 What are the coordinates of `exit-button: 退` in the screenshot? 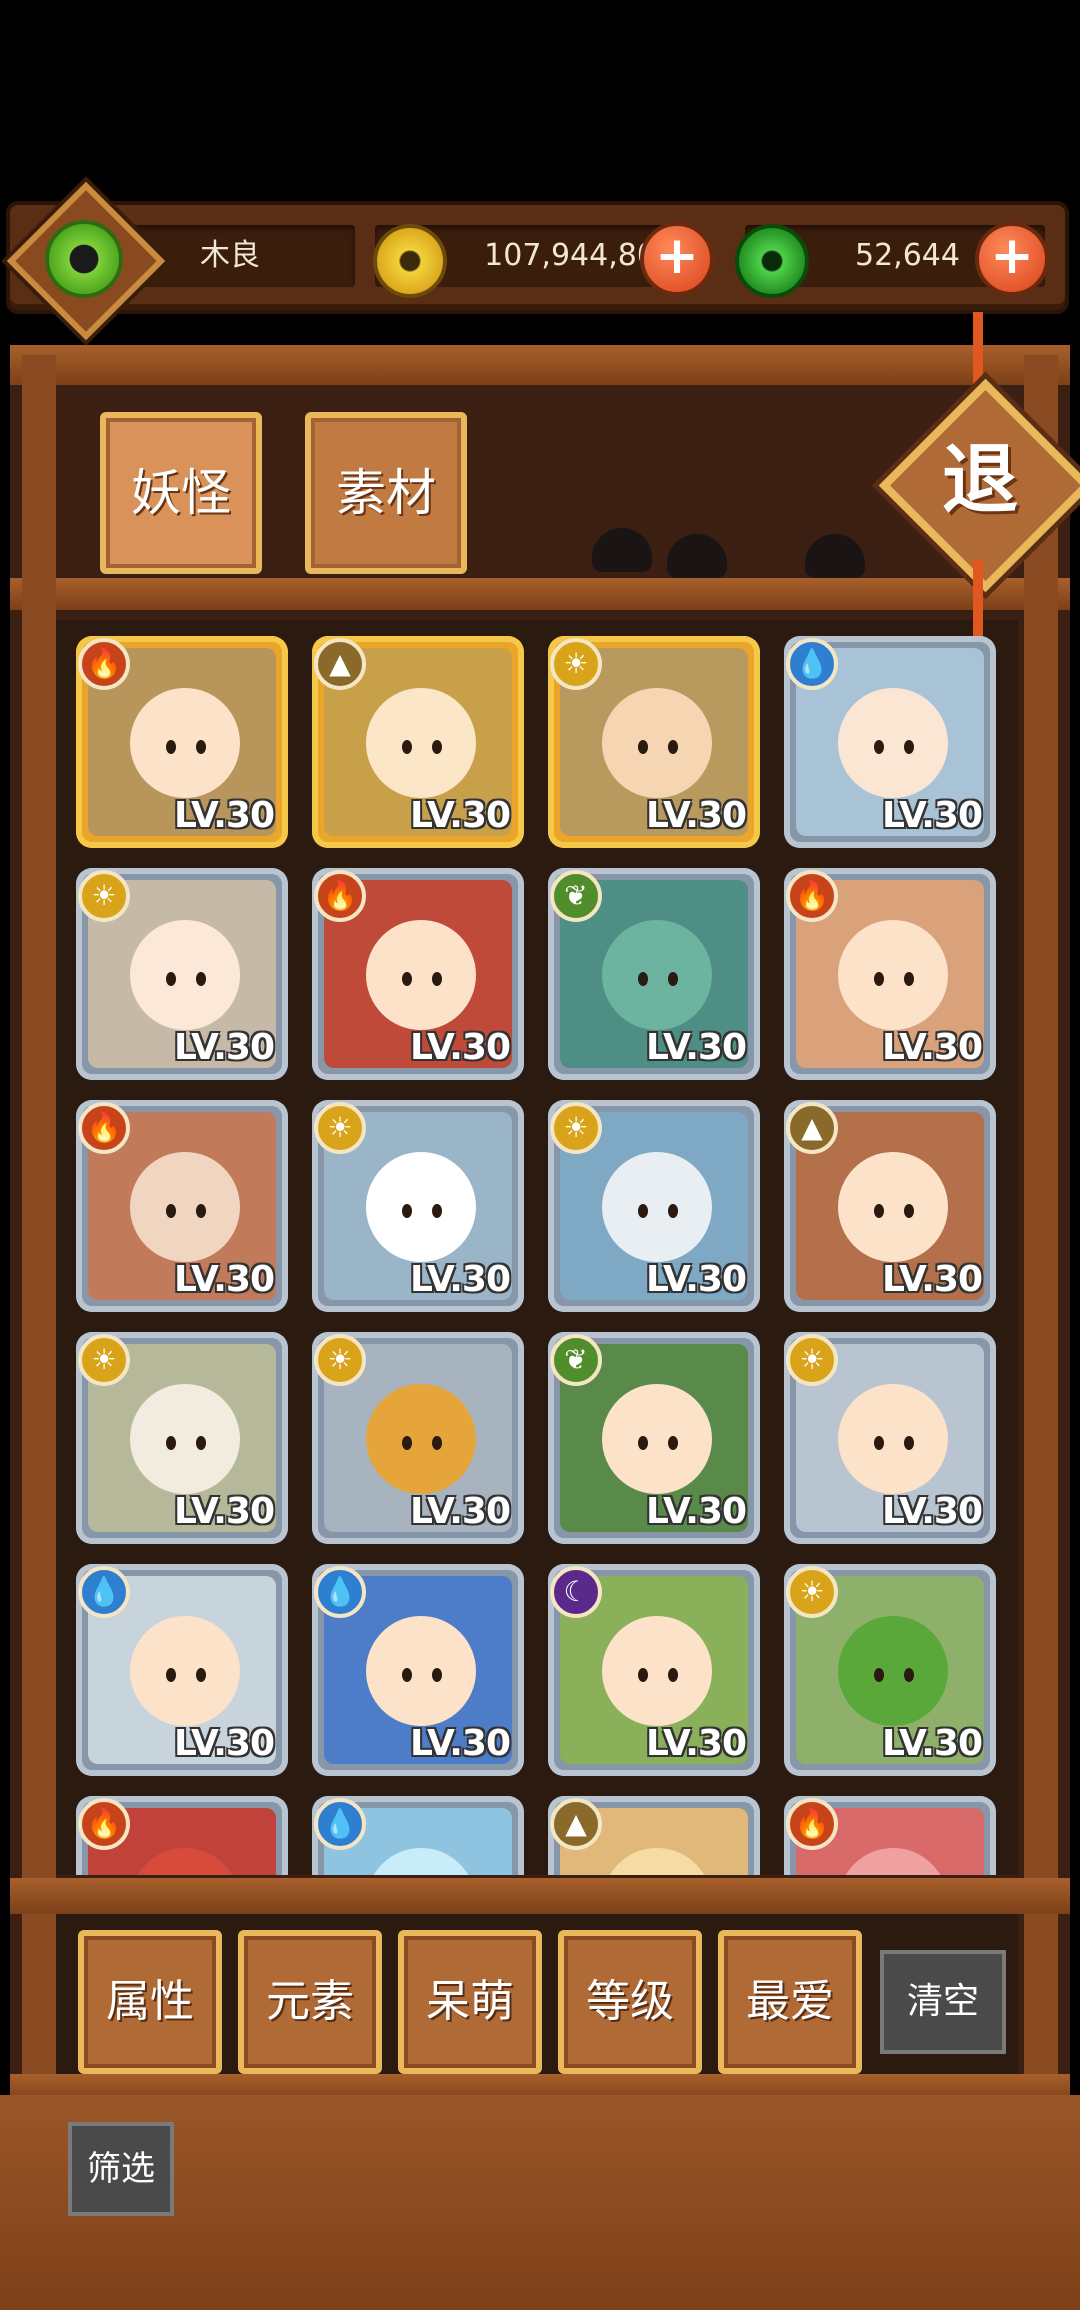 It's located at (979, 485).